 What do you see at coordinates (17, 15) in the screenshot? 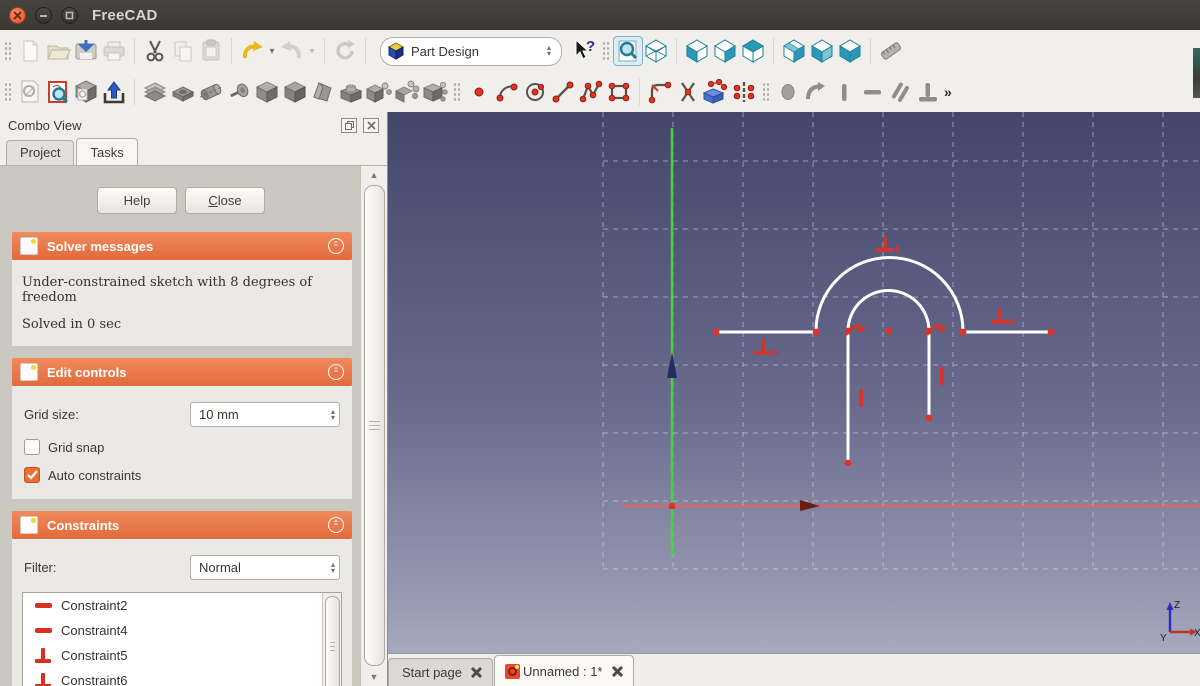
I see `window-close-button` at bounding box center [17, 15].